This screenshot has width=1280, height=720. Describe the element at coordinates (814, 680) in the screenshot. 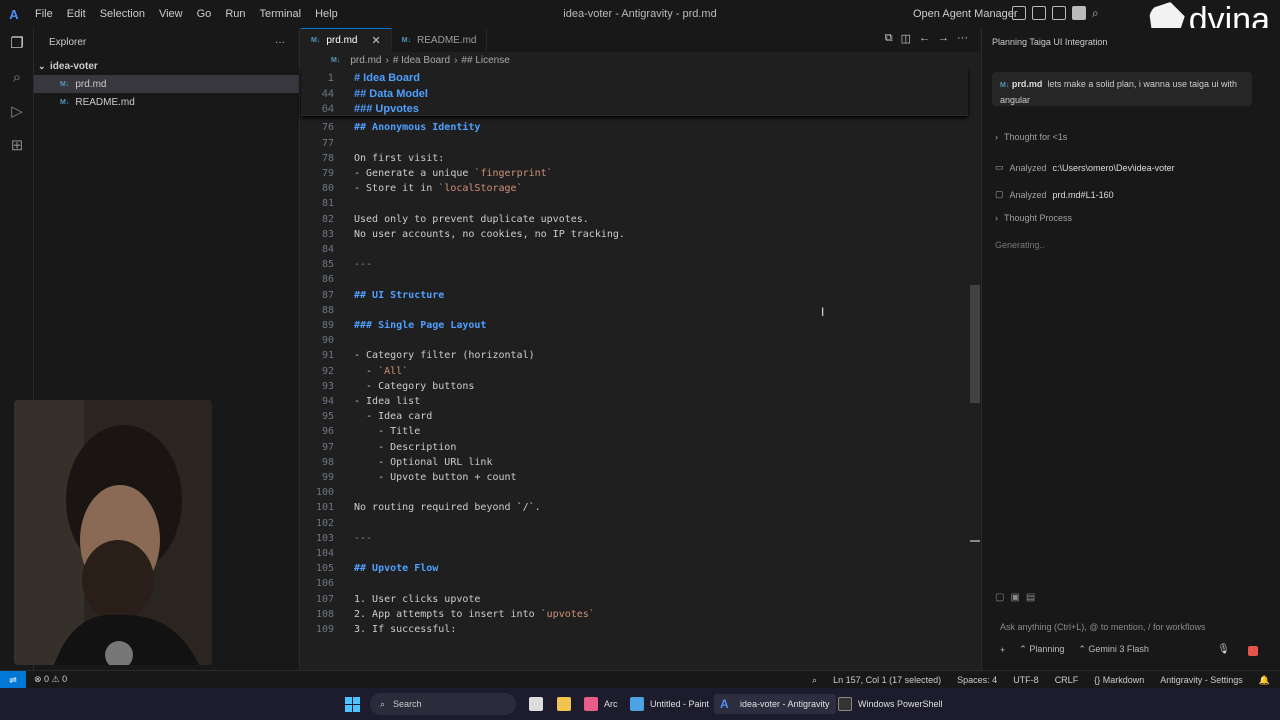

I see `zoom-icon: ⌕` at that location.